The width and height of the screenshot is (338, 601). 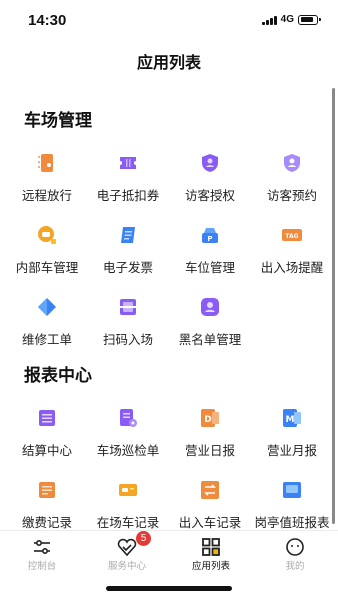 What do you see at coordinates (291, 451) in the screenshot?
I see `app-label: 营业月报` at bounding box center [291, 451].